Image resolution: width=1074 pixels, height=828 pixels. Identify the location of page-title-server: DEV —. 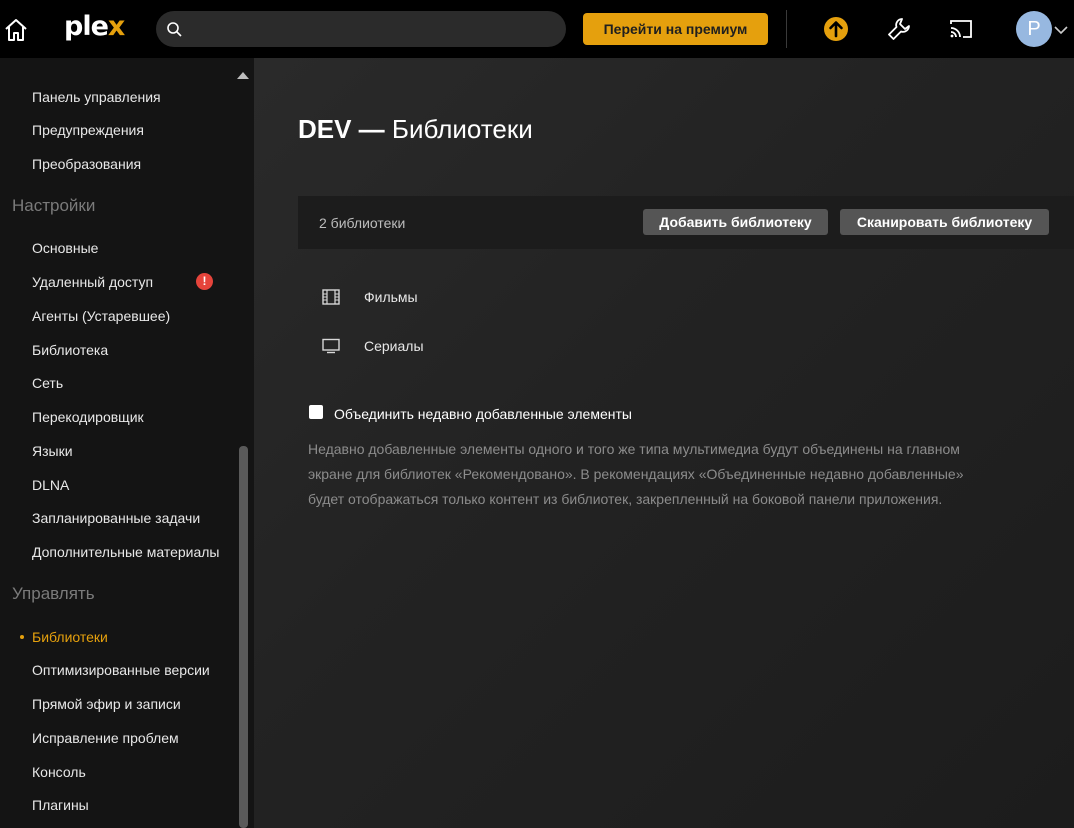
(341, 129).